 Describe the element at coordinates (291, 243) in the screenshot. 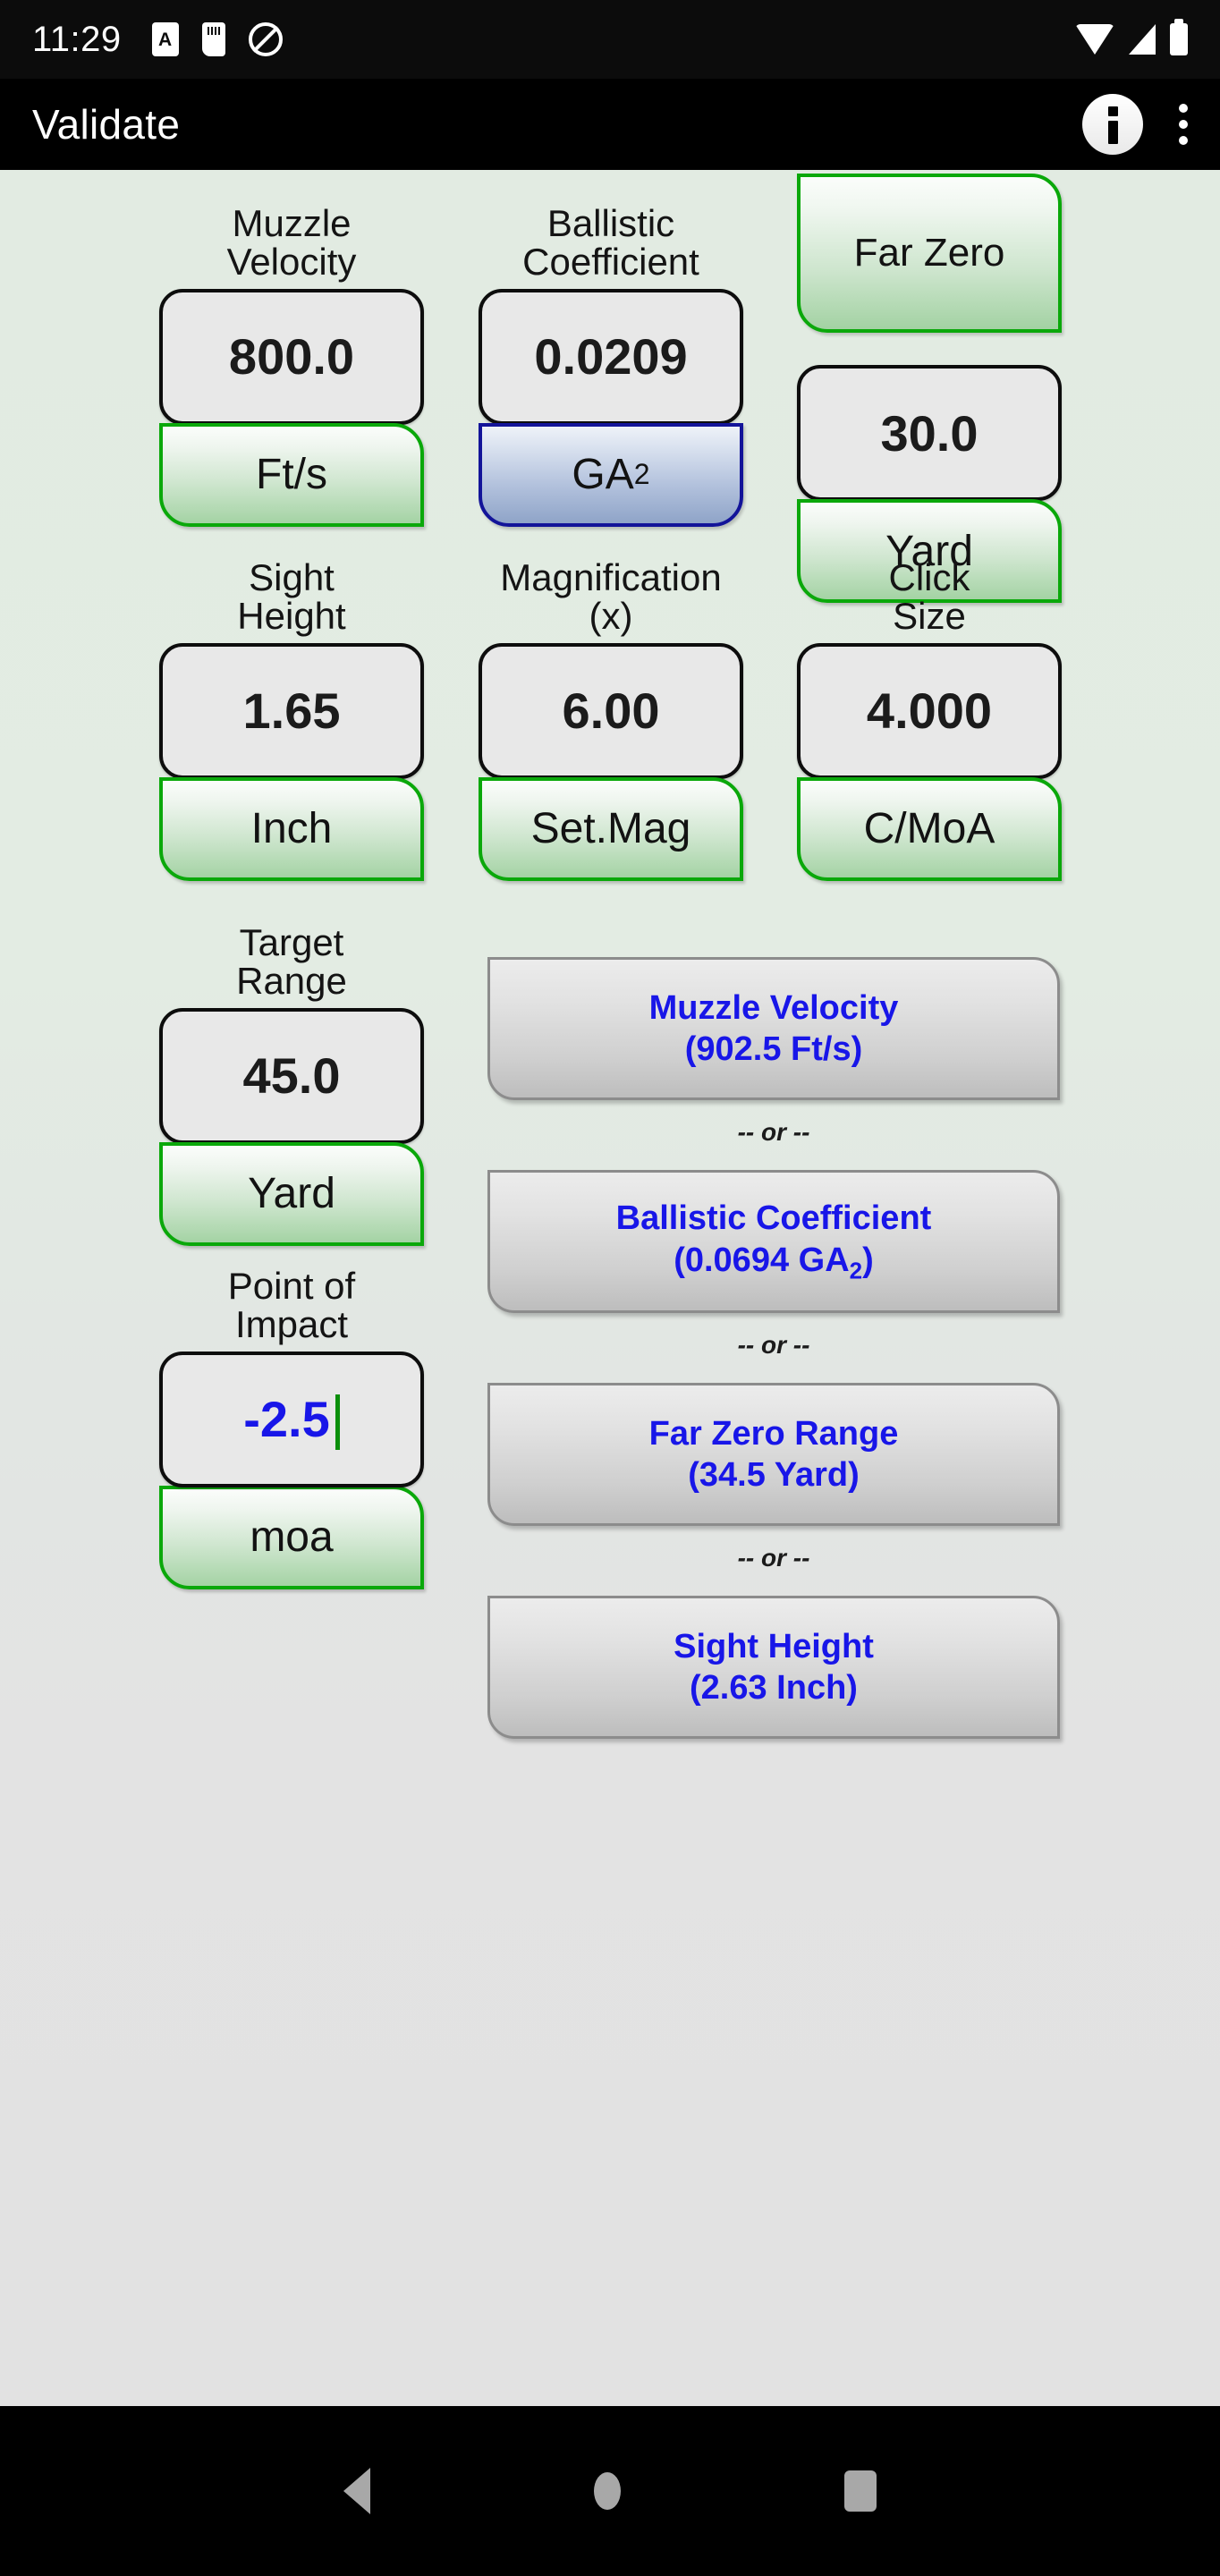

I see `field-label-muzzle-velocity: Muzzle Velocity` at that location.